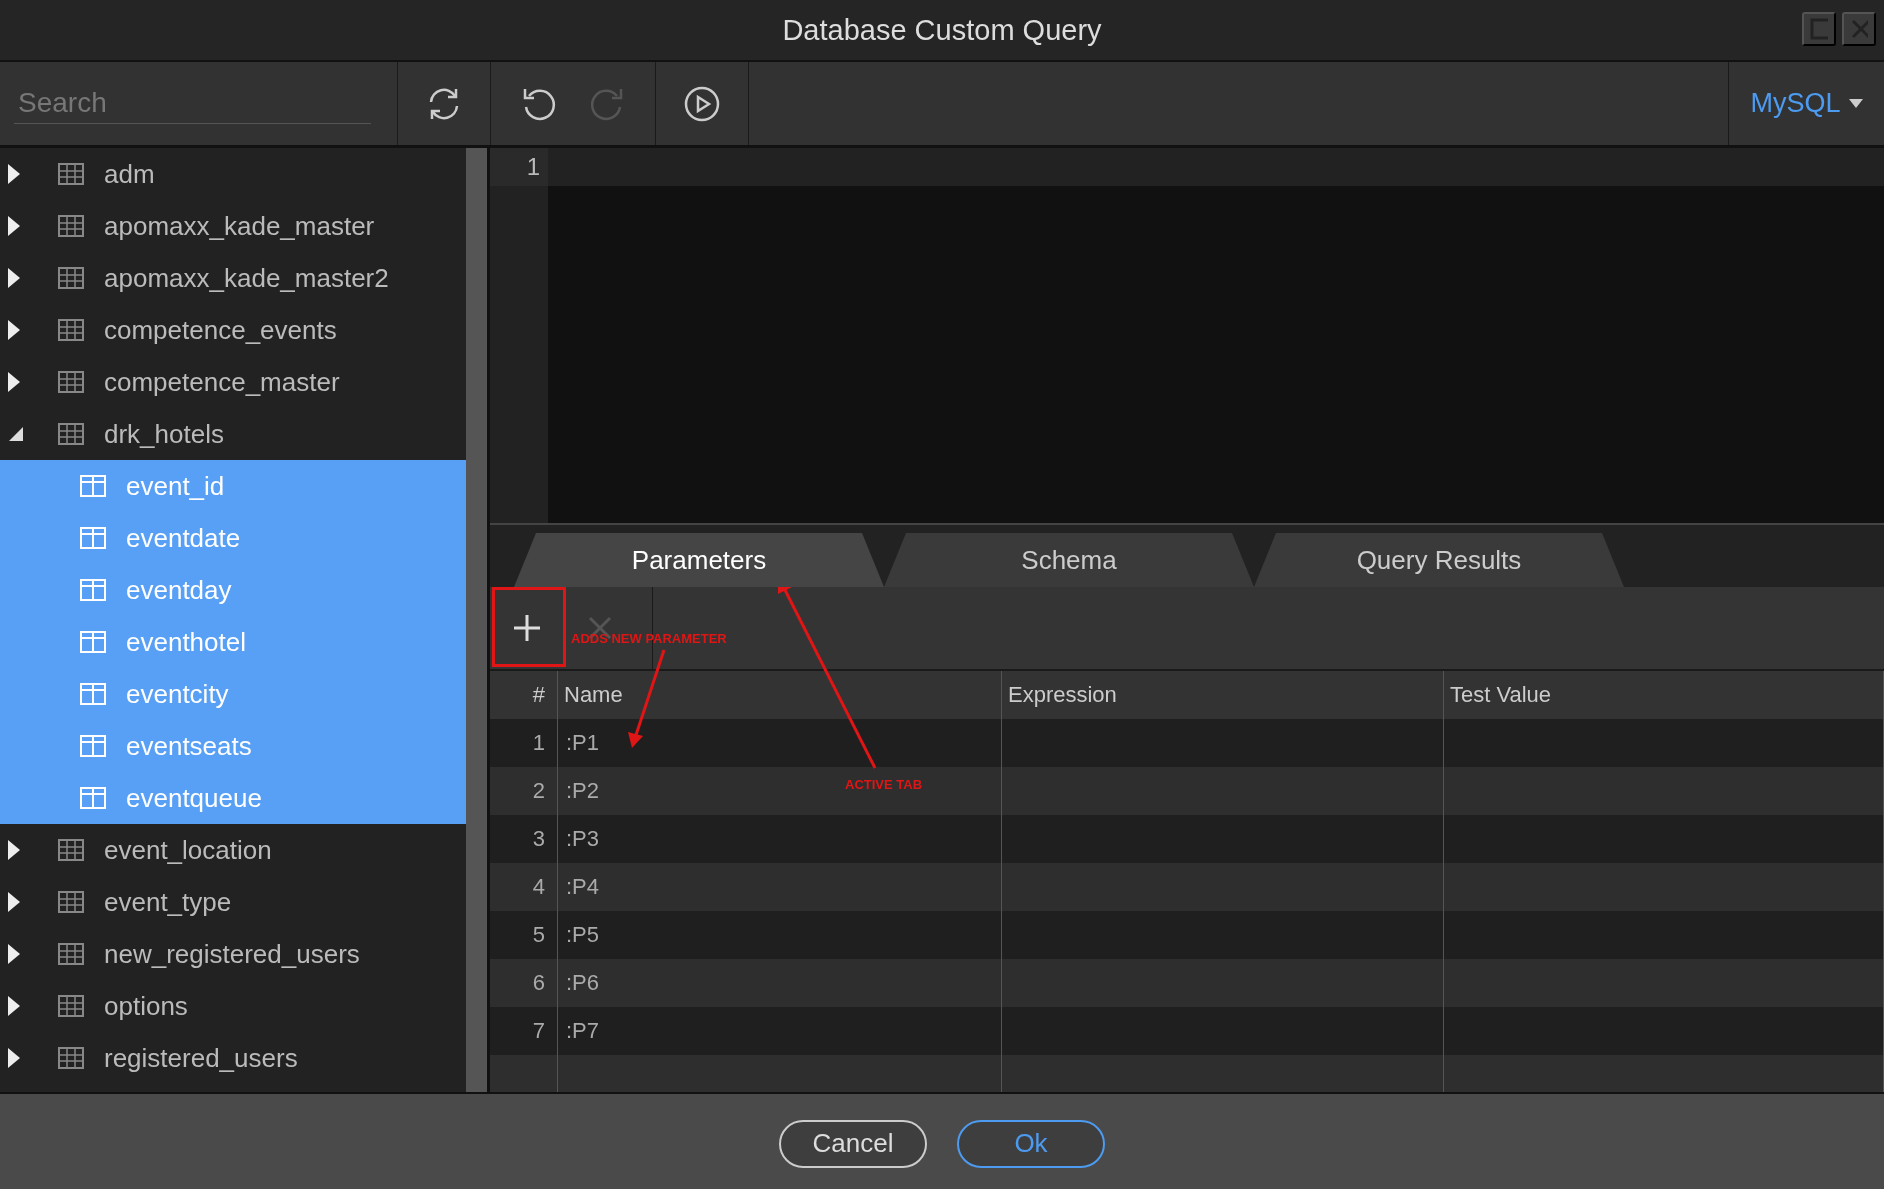  I want to click on tab: Parameters, so click(699, 560).